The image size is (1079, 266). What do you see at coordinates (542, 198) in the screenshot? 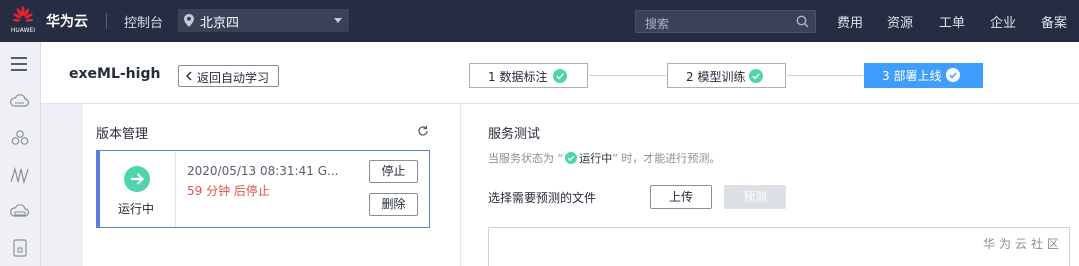
I see `file-select-label: 选择需要预测的文件` at bounding box center [542, 198].